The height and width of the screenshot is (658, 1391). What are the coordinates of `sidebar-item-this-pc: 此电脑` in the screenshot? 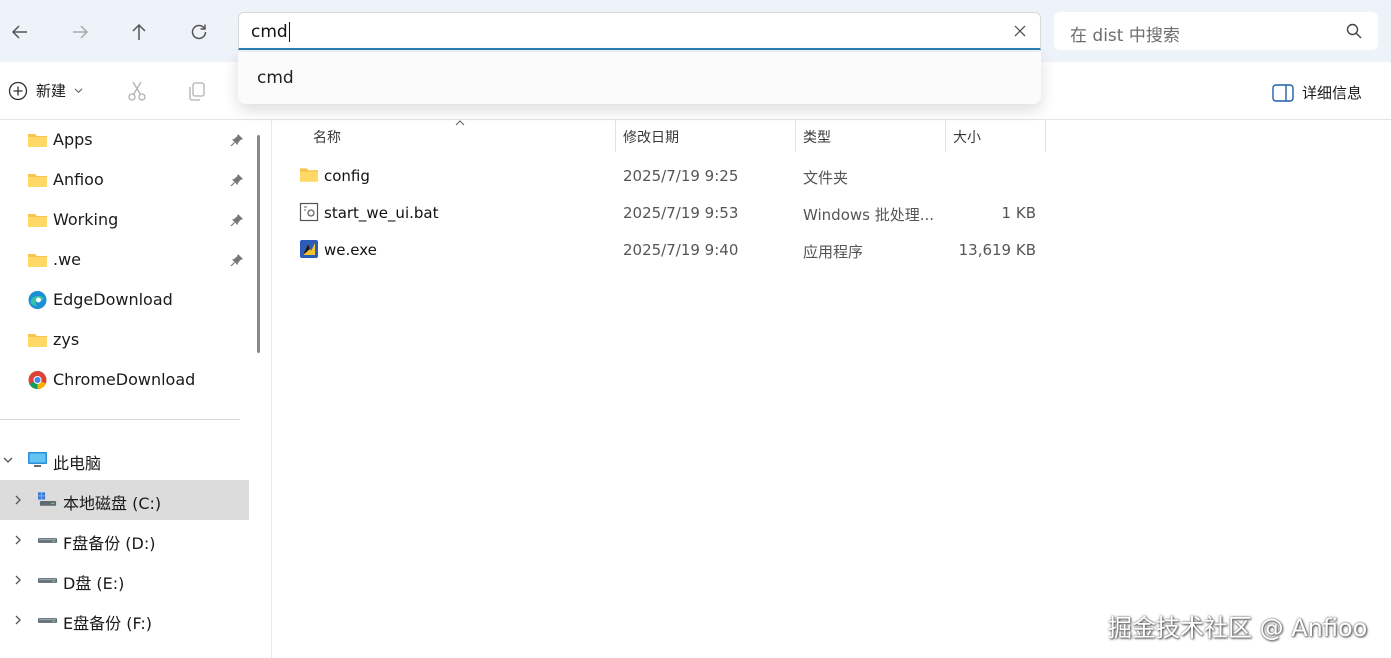 It's located at (124, 460).